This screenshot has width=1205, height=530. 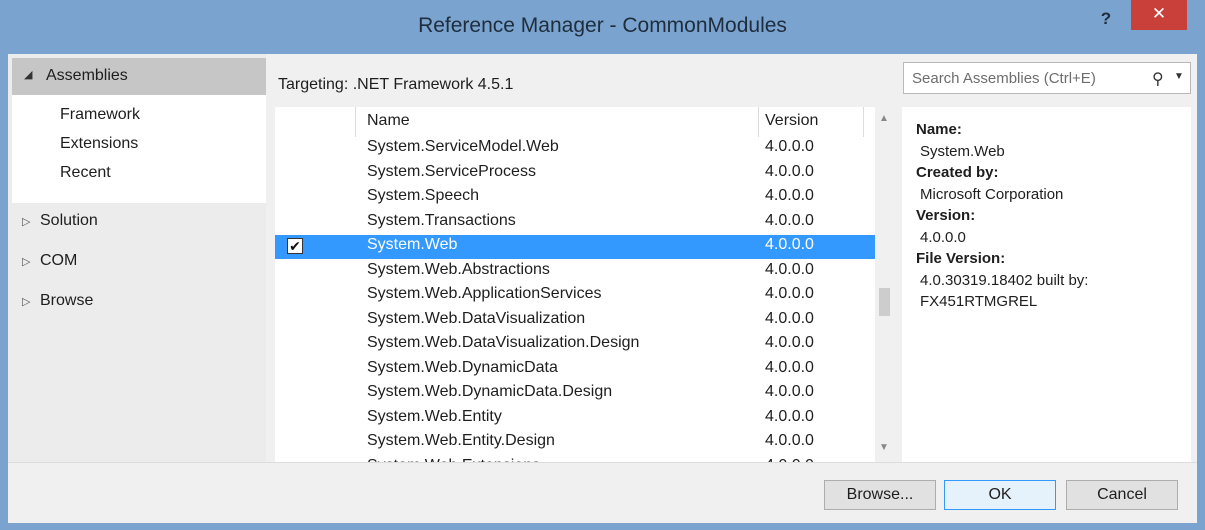 What do you see at coordinates (28, 75) in the screenshot?
I see `expanded-triangle-icon: ◢` at bounding box center [28, 75].